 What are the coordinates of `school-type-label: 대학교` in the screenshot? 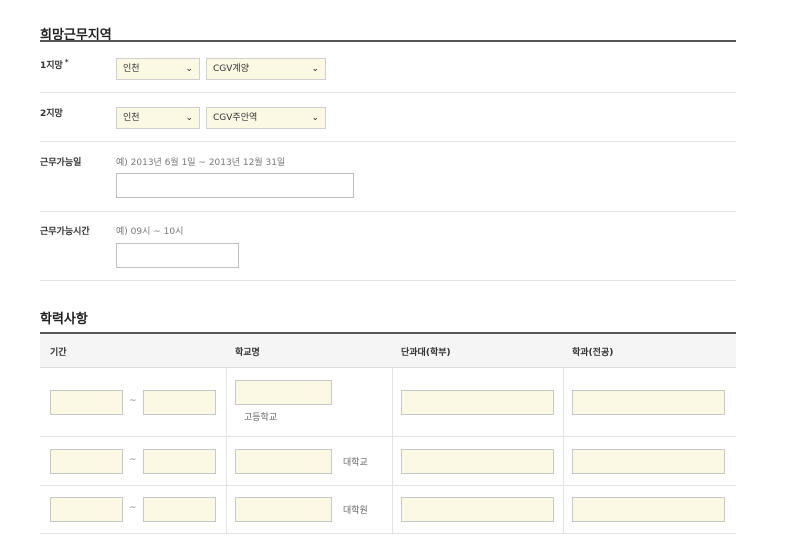 It's located at (355, 463).